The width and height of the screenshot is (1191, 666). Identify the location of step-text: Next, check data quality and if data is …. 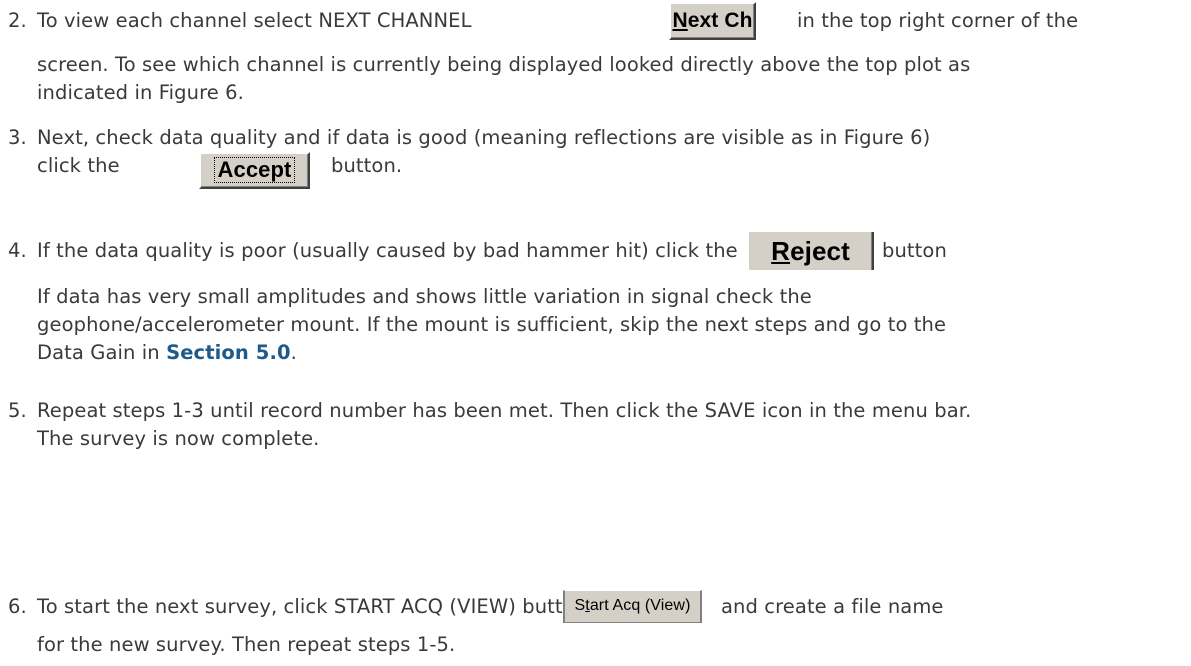
(484, 137).